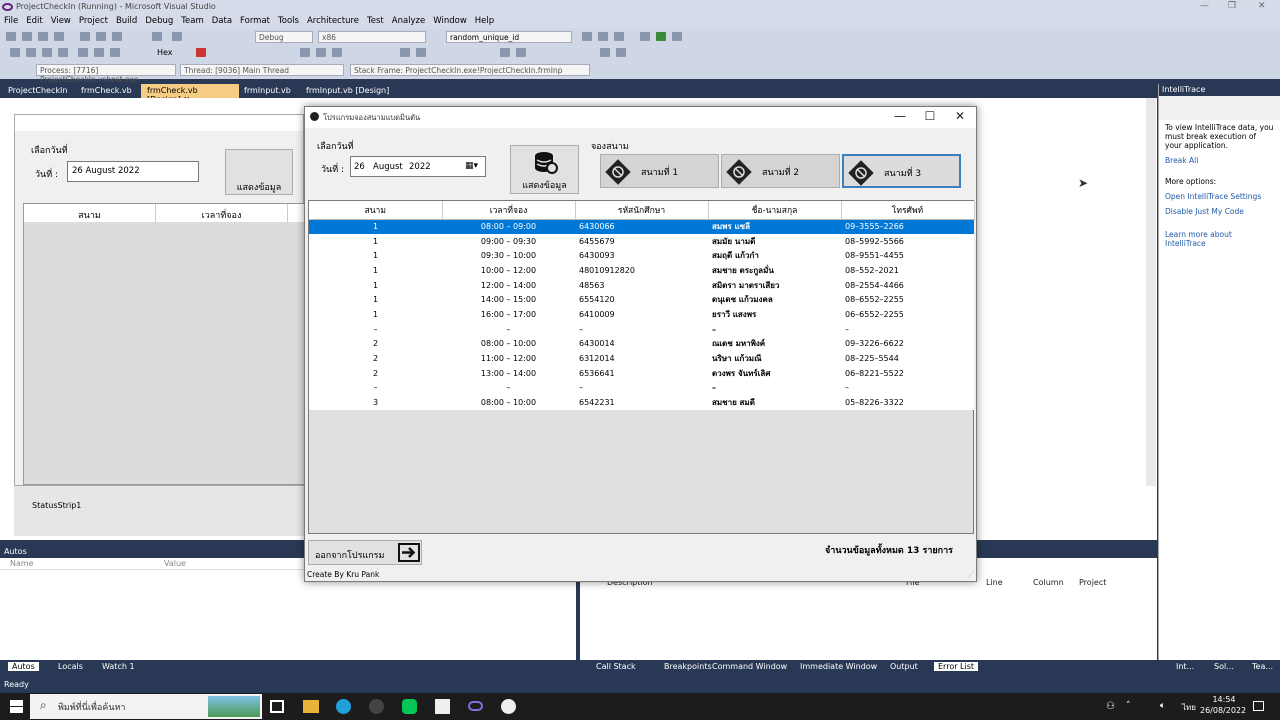 The width and height of the screenshot is (1280, 720). I want to click on close-icon: ✕, so click(1262, 6).